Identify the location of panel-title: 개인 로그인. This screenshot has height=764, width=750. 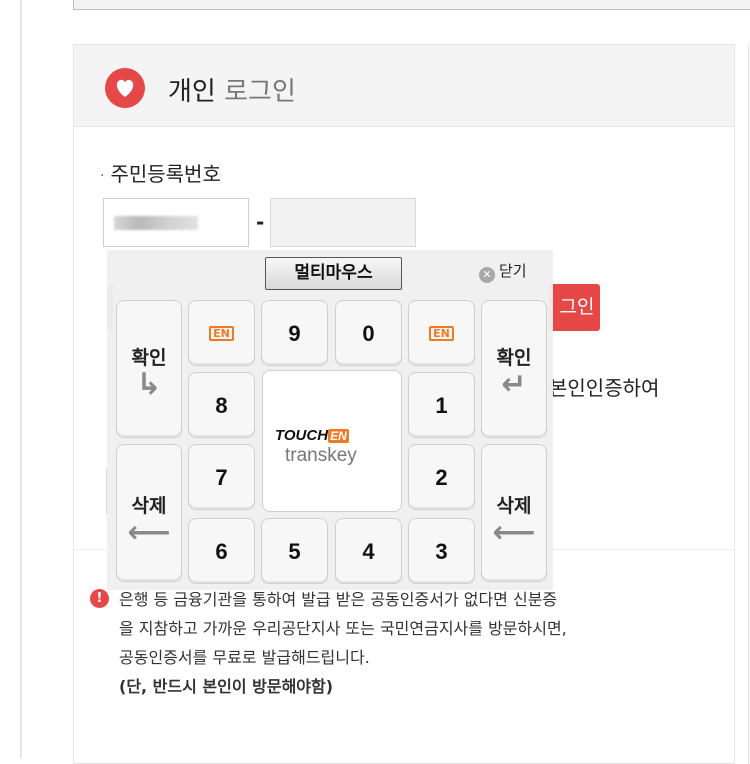
(232, 89).